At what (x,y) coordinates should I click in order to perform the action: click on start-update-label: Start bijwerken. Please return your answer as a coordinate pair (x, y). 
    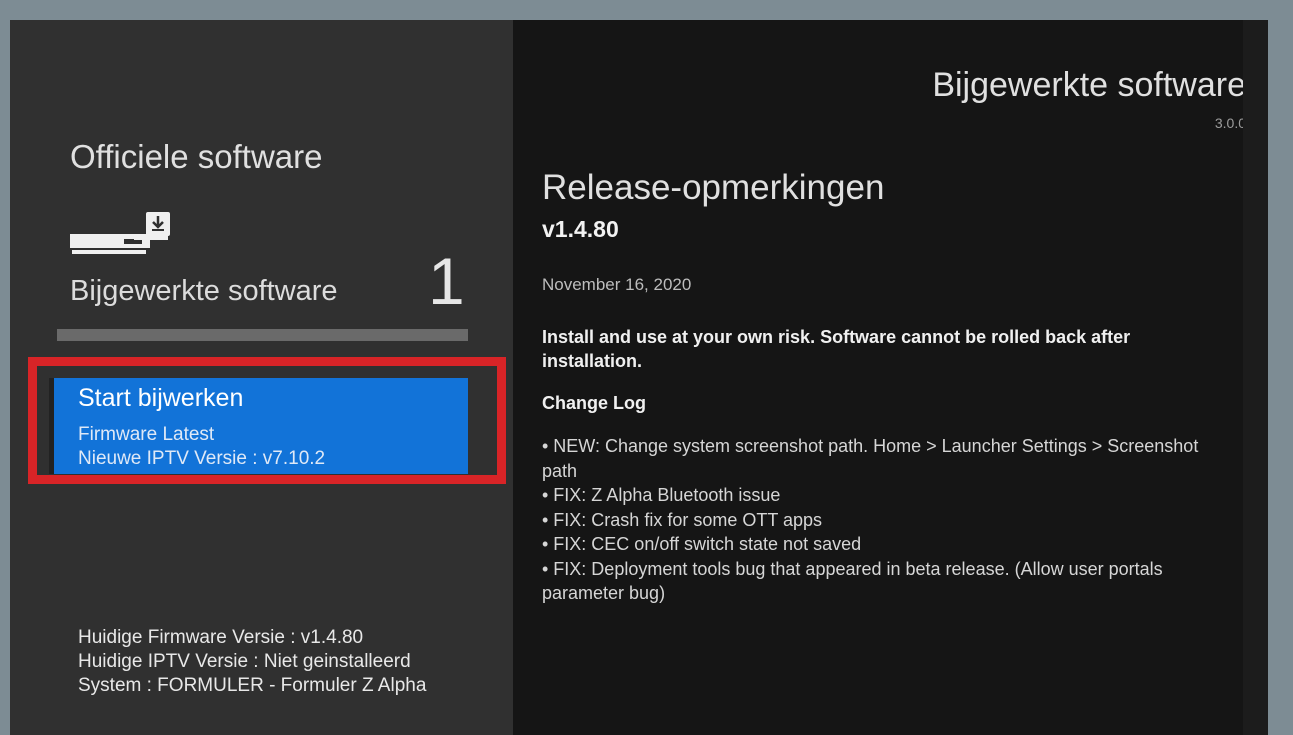
    Looking at the image, I should click on (161, 398).